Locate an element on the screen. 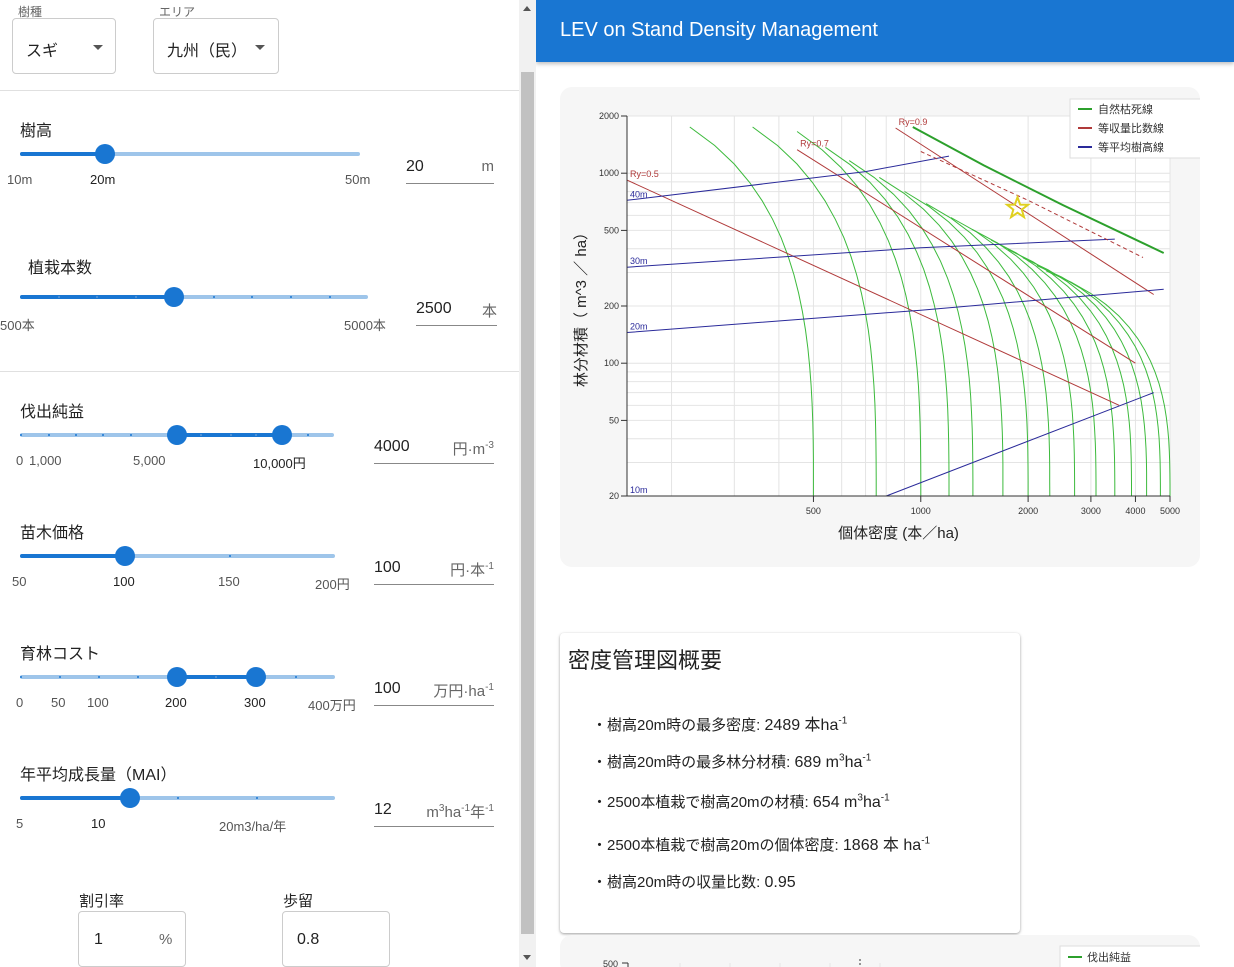  cost-mark: 100 is located at coordinates (98, 702).